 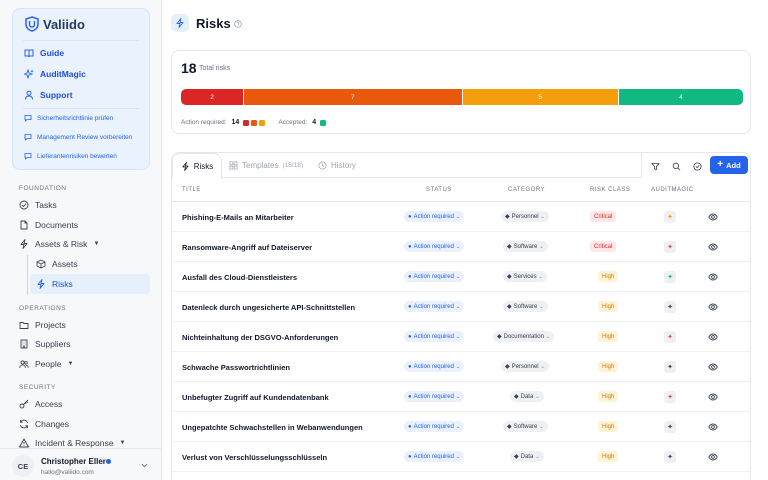 I want to click on col-status: Status, so click(x=439, y=190).